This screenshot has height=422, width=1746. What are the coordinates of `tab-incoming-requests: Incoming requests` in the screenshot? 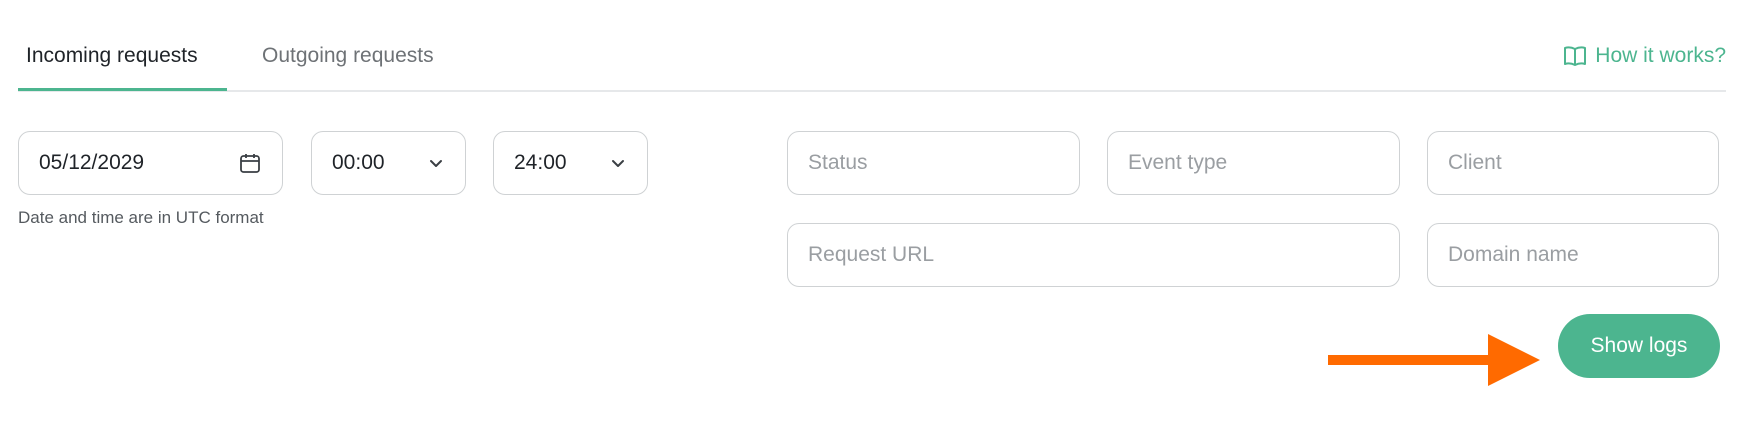 It's located at (122, 65).